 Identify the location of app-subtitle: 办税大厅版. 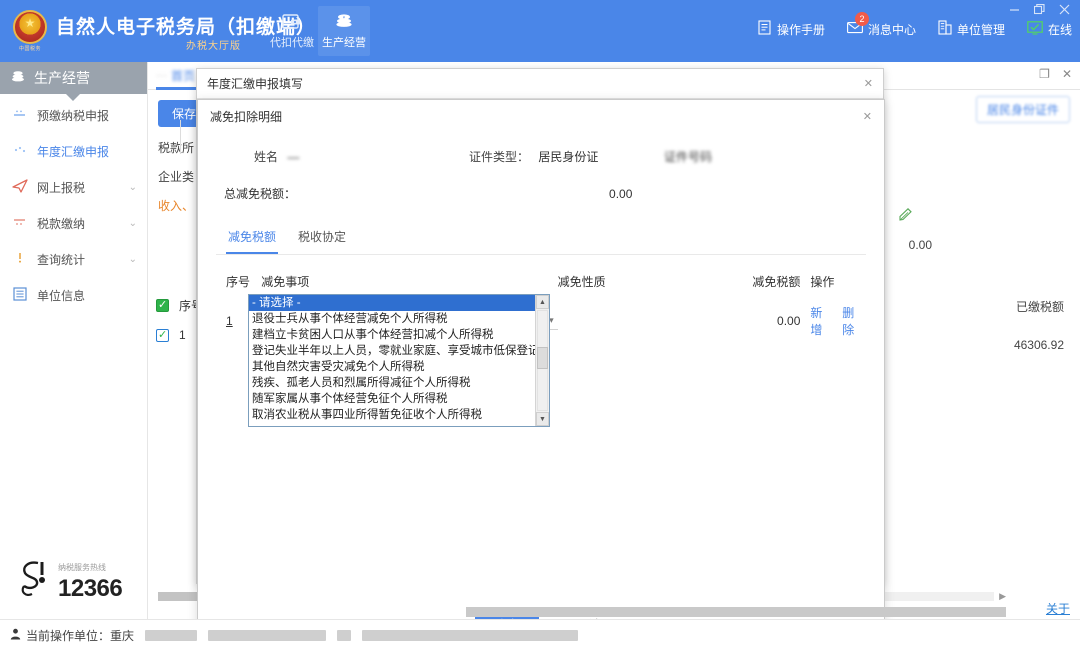
(213, 46).